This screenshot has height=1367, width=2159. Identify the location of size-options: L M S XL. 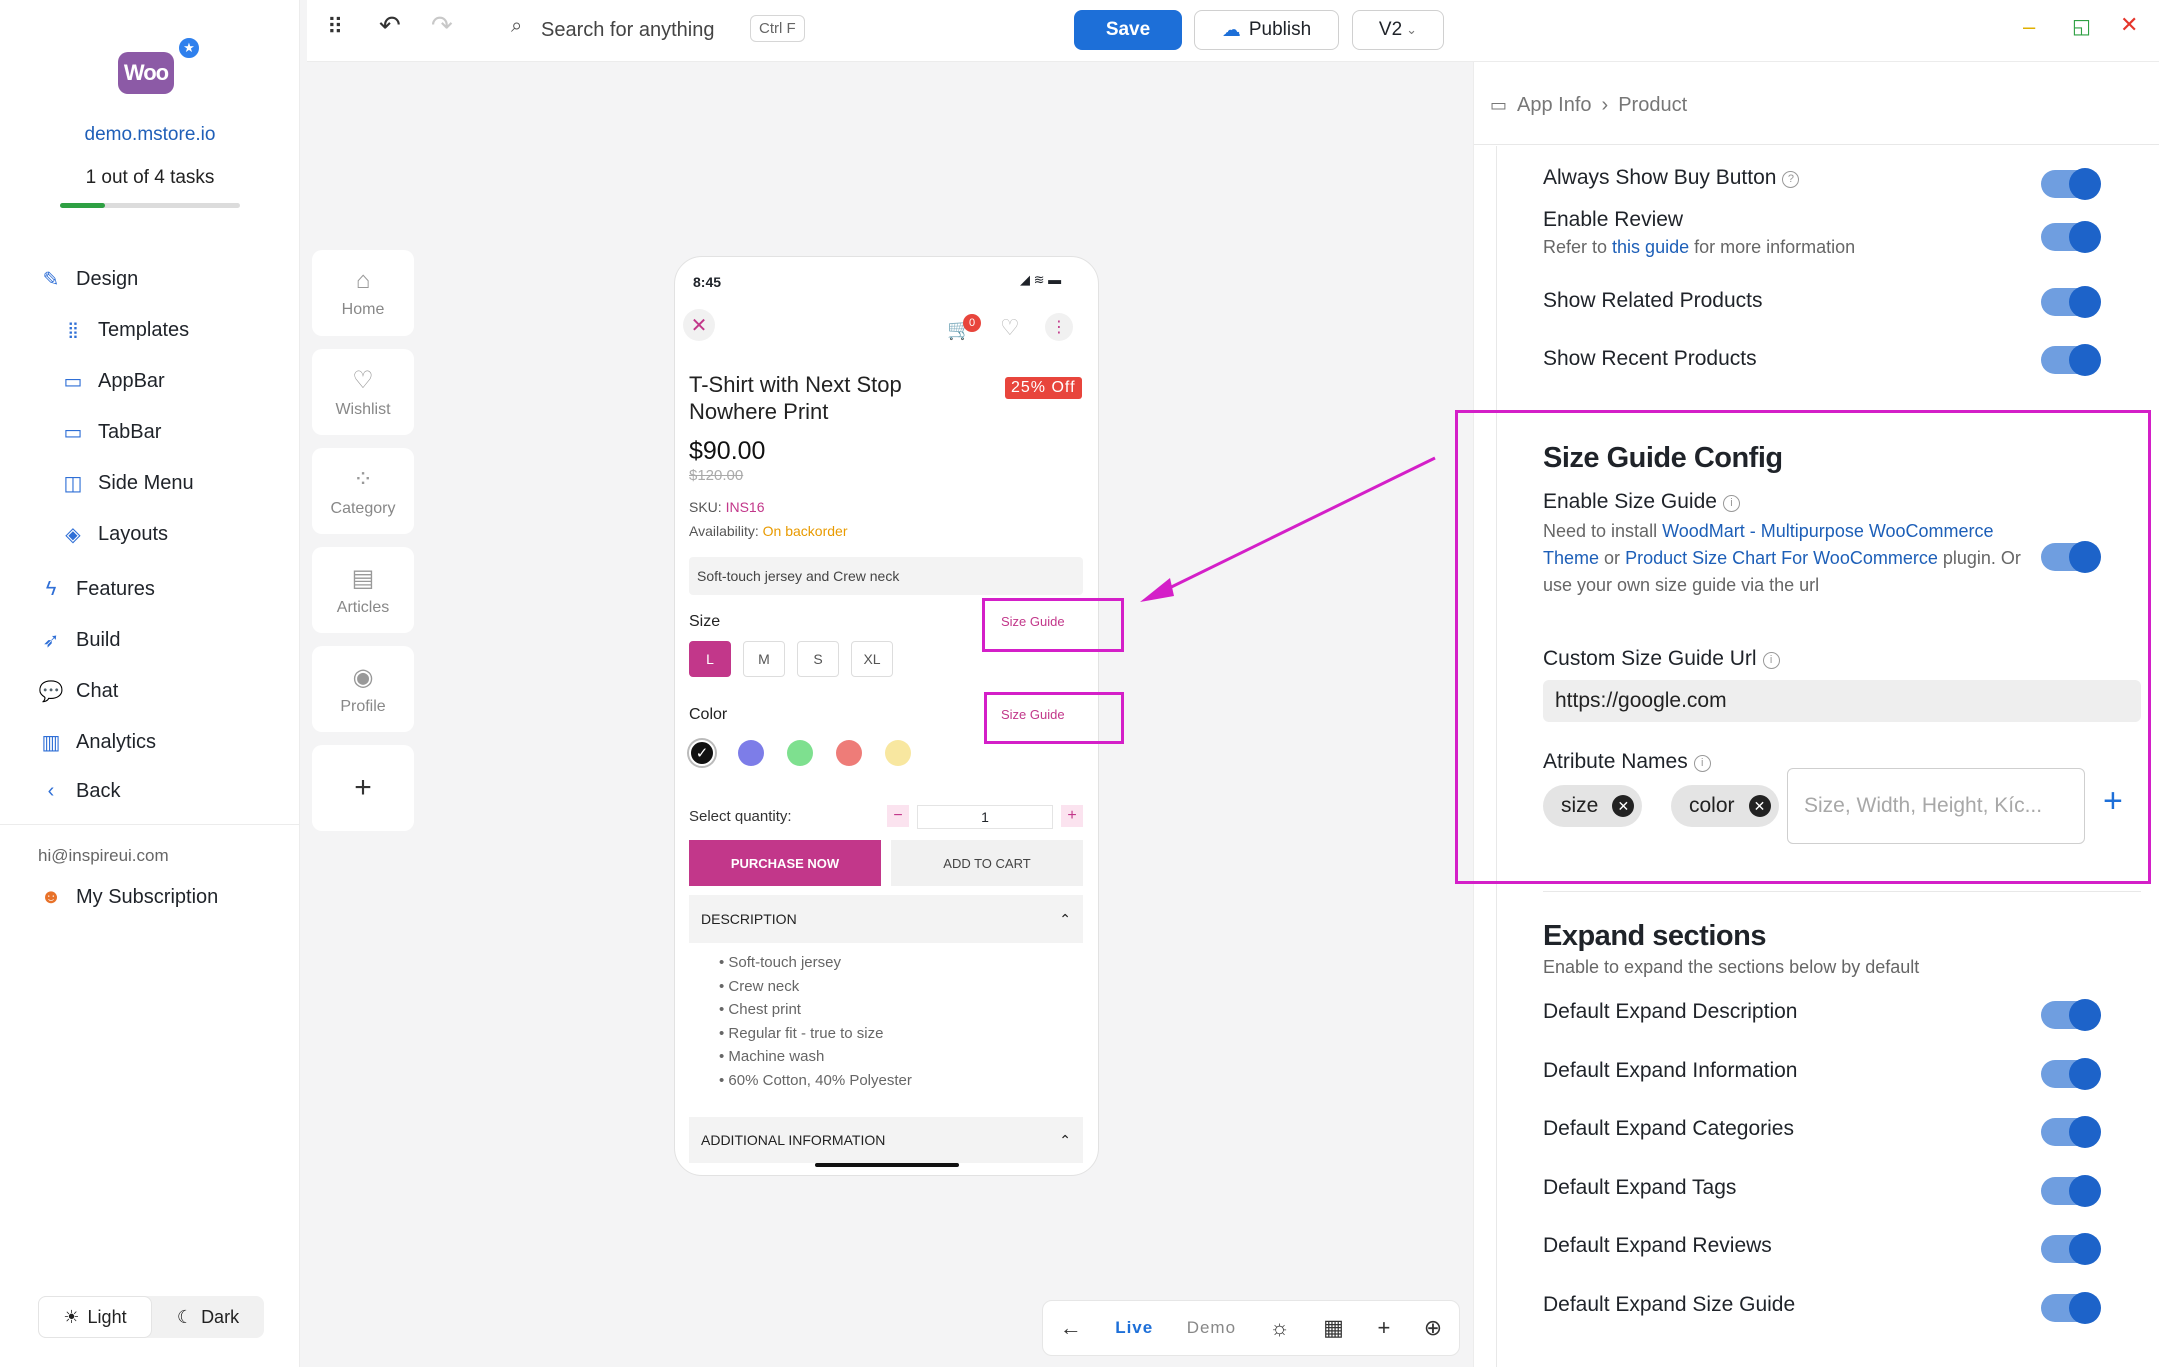
(791, 659).